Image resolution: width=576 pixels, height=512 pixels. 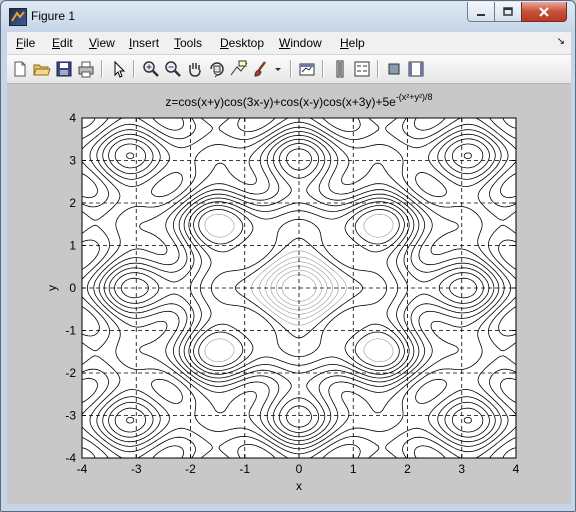 I want to click on y-axis-label: y, so click(x=52, y=288).